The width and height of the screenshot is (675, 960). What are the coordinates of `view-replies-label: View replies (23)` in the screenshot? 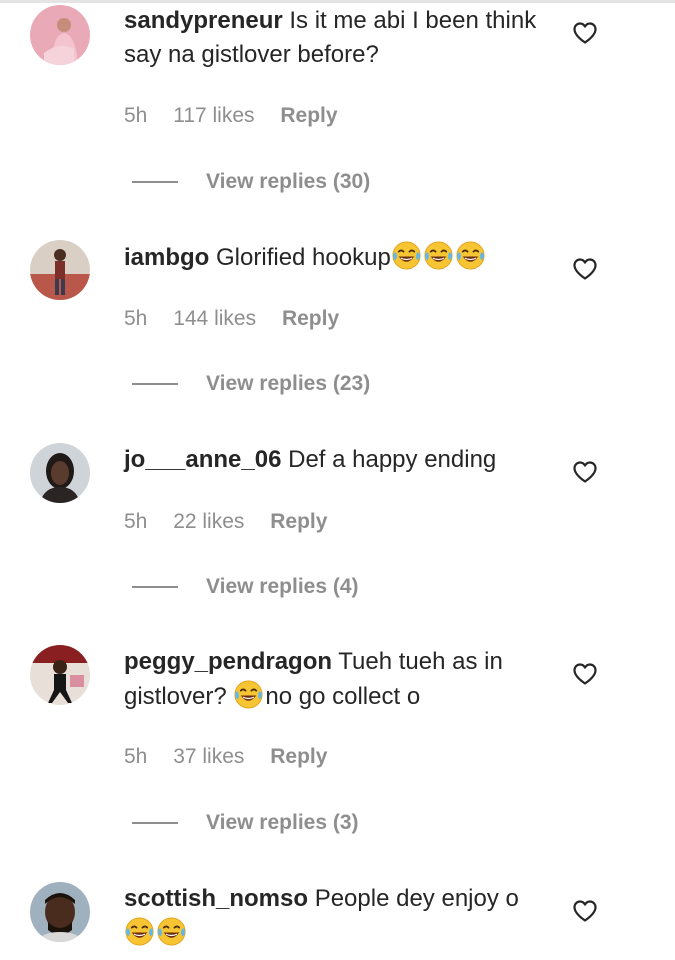 It's located at (288, 383).